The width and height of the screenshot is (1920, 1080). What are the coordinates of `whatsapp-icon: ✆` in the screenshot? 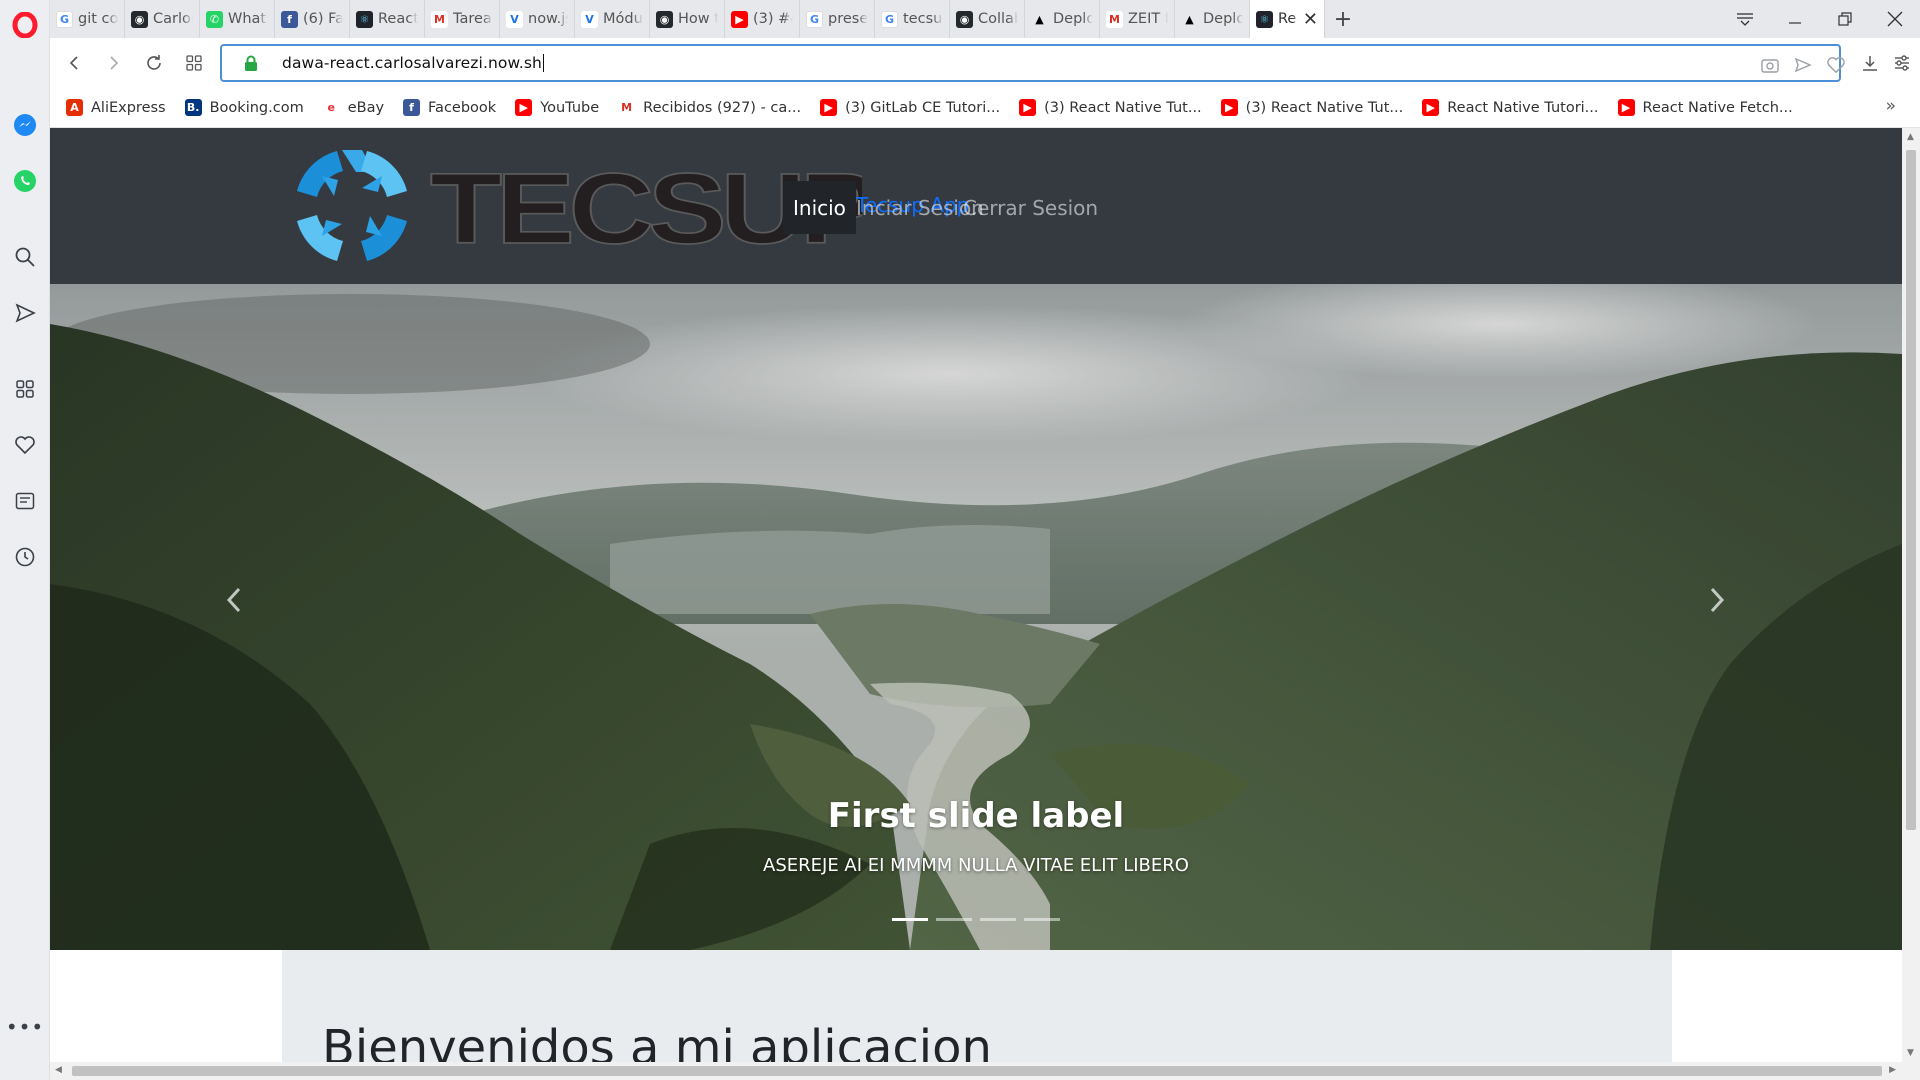 It's located at (214, 19).